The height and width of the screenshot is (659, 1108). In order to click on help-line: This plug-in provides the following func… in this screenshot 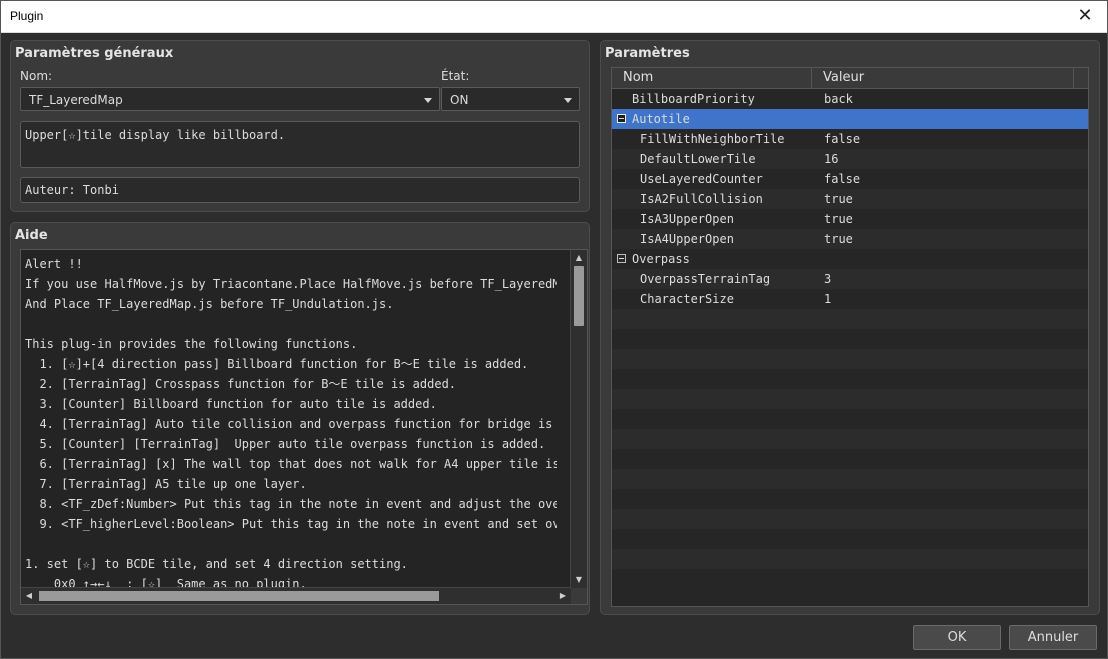, I will do `click(191, 344)`.